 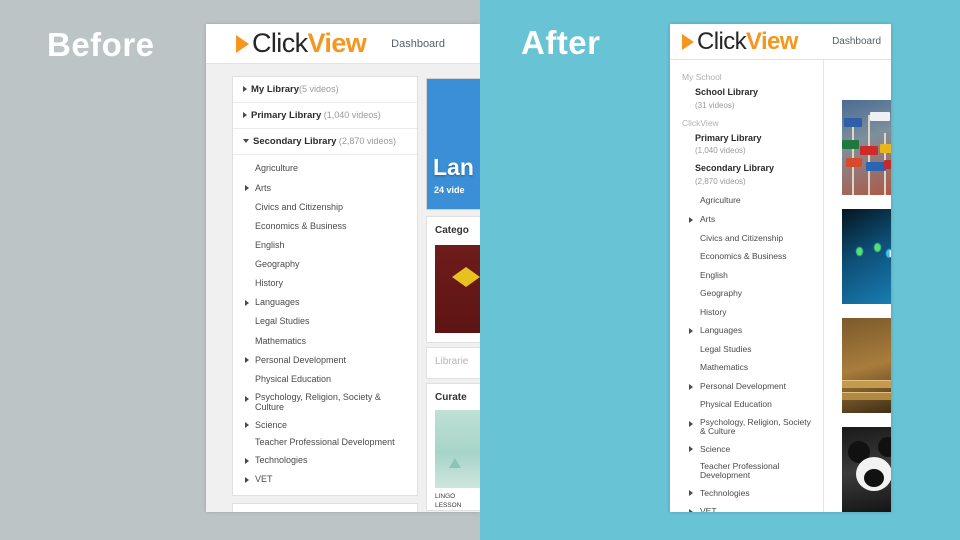 I want to click on library-name: School Library, so click(x=727, y=92).